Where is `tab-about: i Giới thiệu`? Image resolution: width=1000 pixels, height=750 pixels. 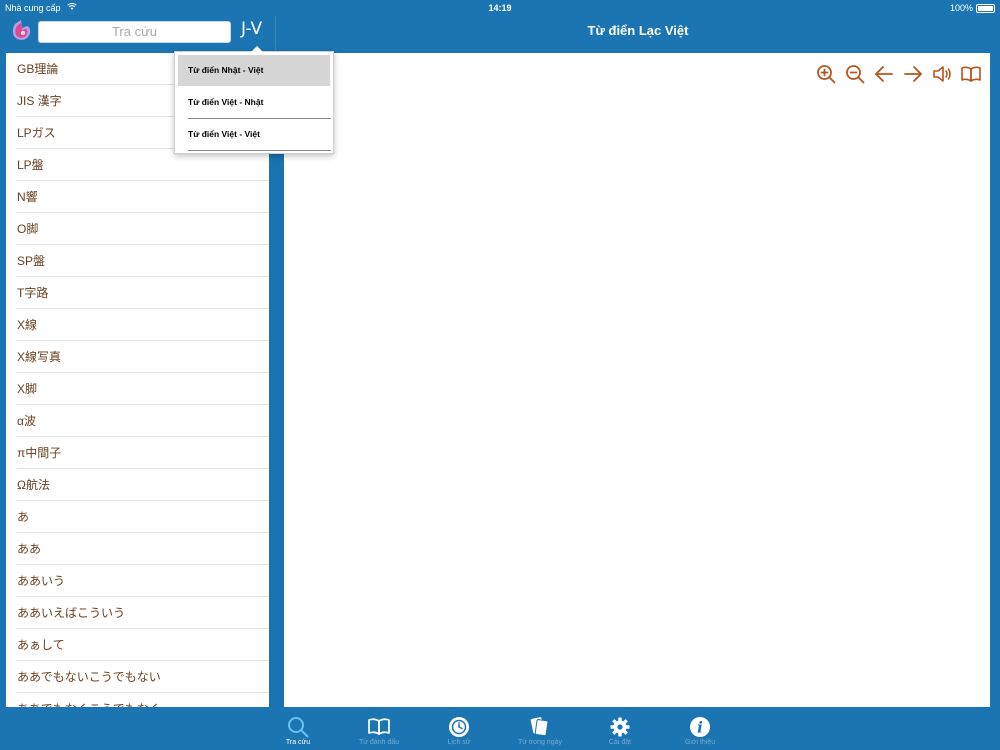 tab-about: i Giới thiệu is located at coordinates (700, 729).